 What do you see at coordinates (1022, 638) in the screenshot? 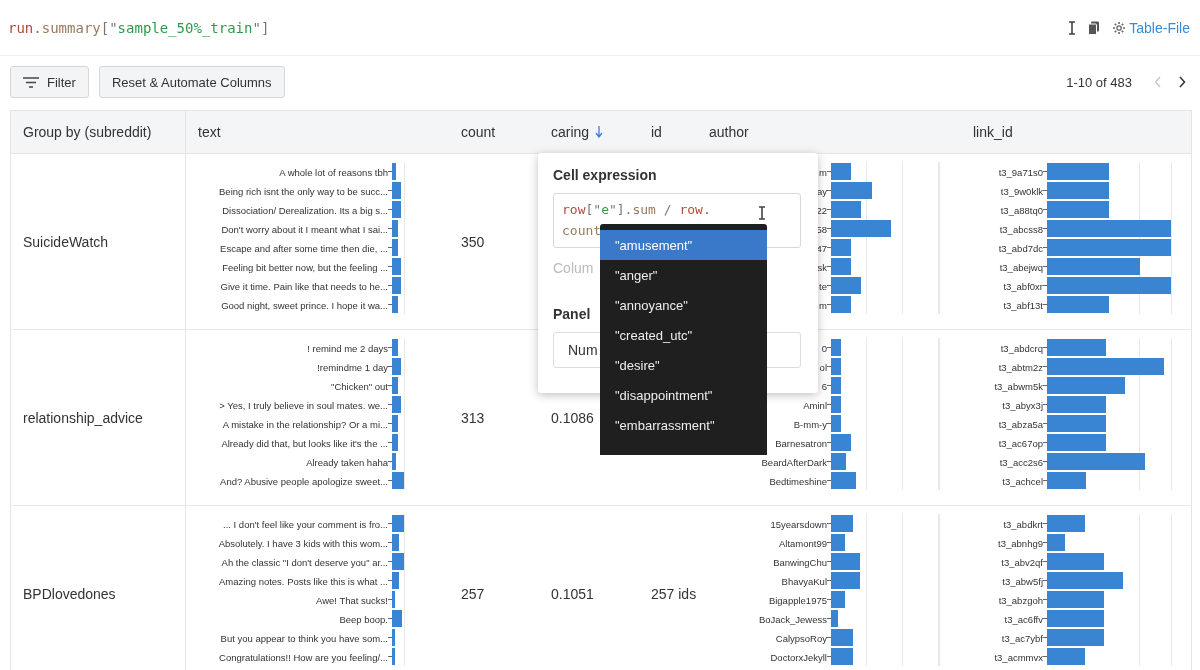
I see `chart-label: t3_ac7ybf` at bounding box center [1022, 638].